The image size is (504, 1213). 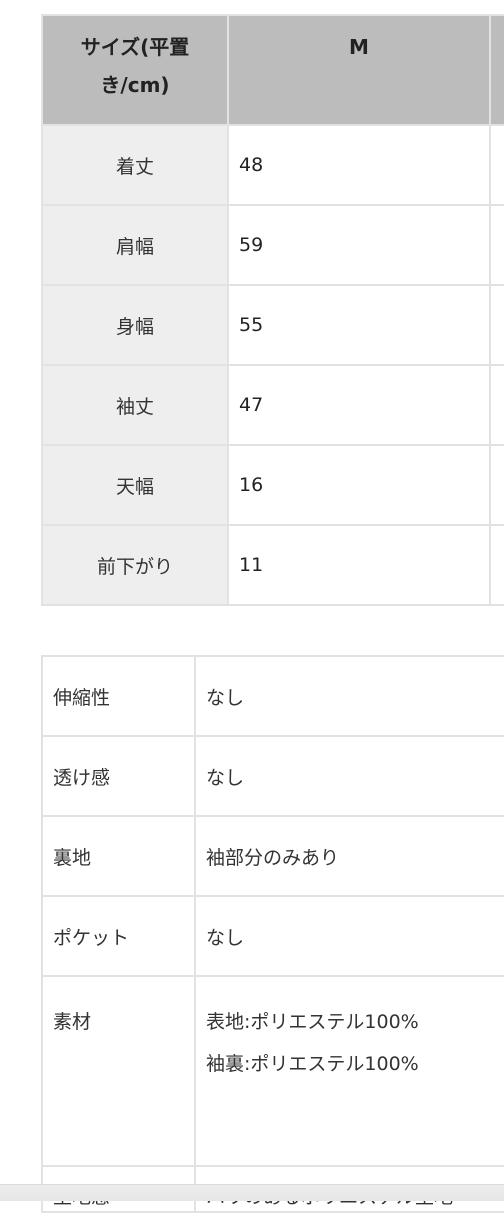 What do you see at coordinates (135, 245) in the screenshot?
I see `size-row-label: 肩幅` at bounding box center [135, 245].